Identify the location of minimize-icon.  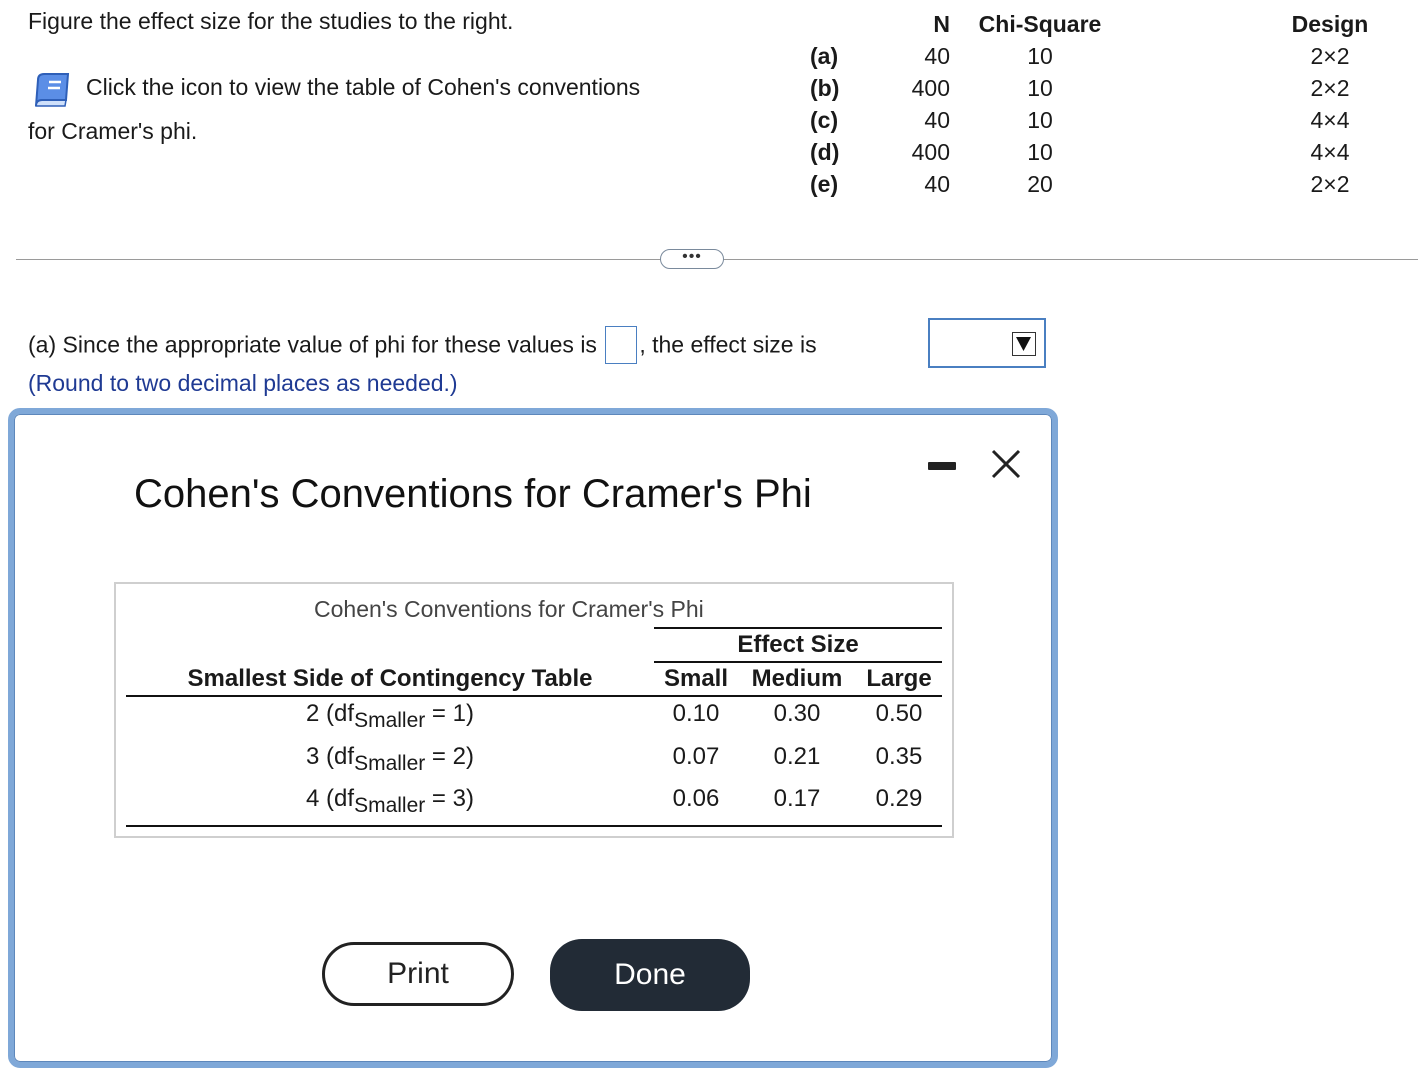
(942, 466).